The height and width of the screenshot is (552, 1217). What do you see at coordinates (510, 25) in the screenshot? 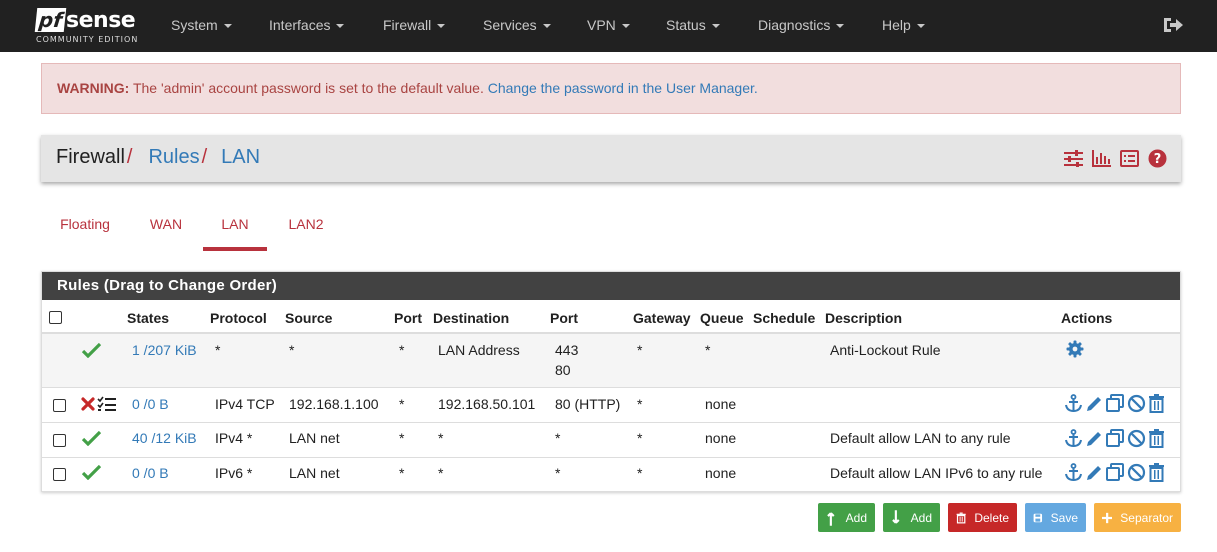
I see `nav-services-label: Services` at bounding box center [510, 25].